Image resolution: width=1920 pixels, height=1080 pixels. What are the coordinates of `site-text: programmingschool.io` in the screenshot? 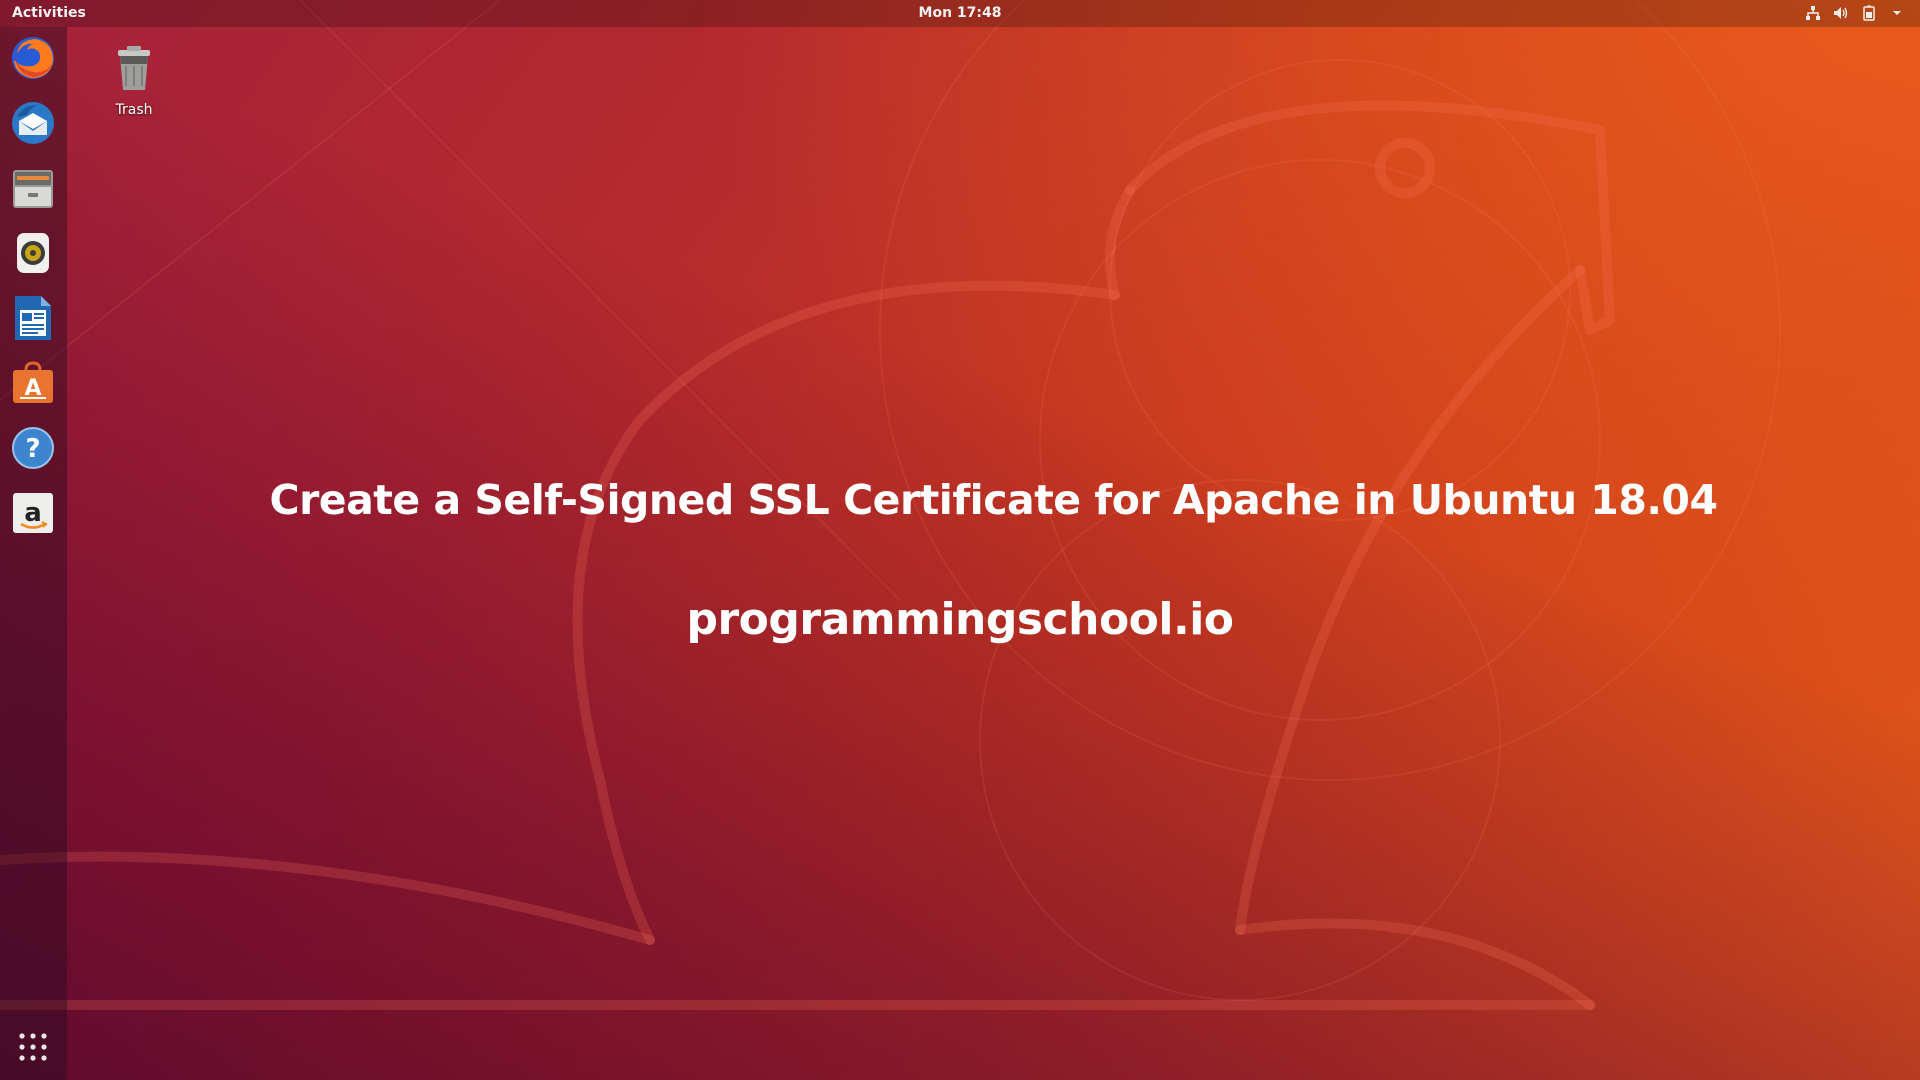 It's located at (960, 619).